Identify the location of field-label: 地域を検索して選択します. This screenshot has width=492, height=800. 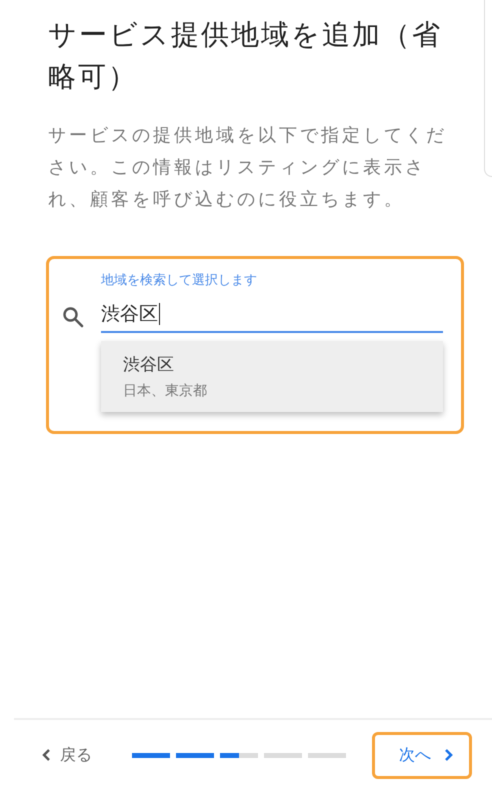
(179, 280).